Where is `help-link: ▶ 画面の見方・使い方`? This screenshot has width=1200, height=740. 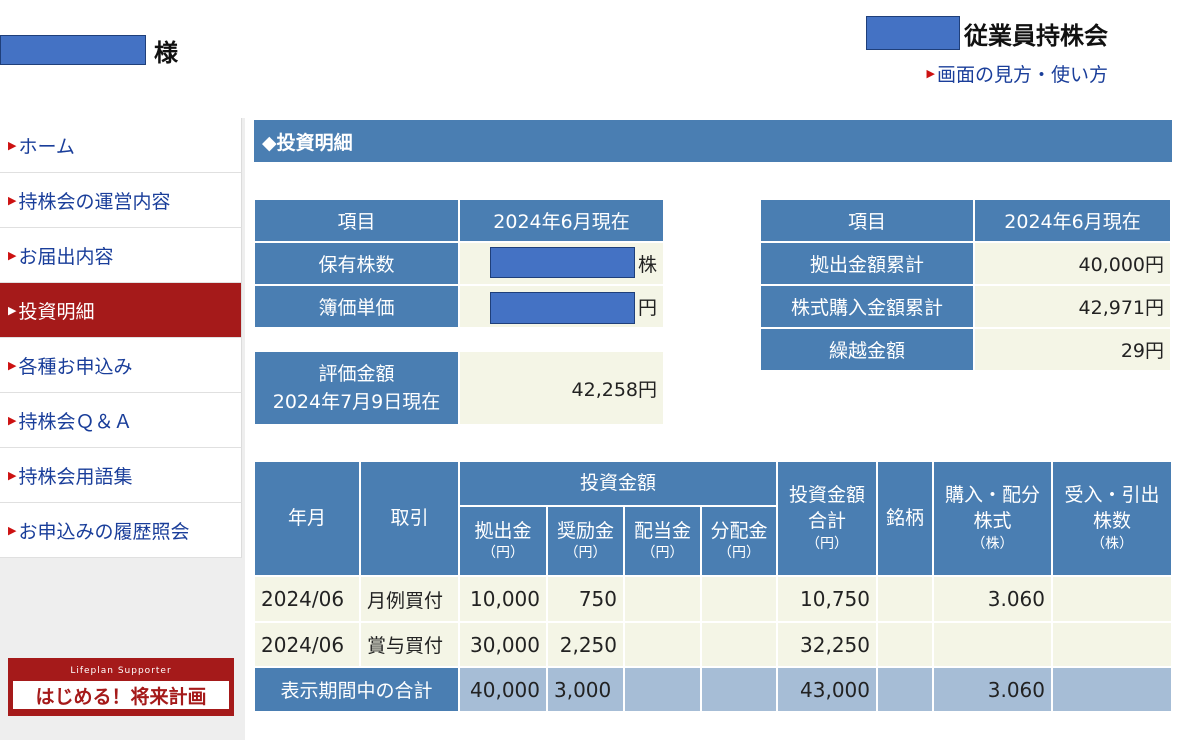
help-link: ▶ 画面の見方・使い方 is located at coordinates (1017, 73).